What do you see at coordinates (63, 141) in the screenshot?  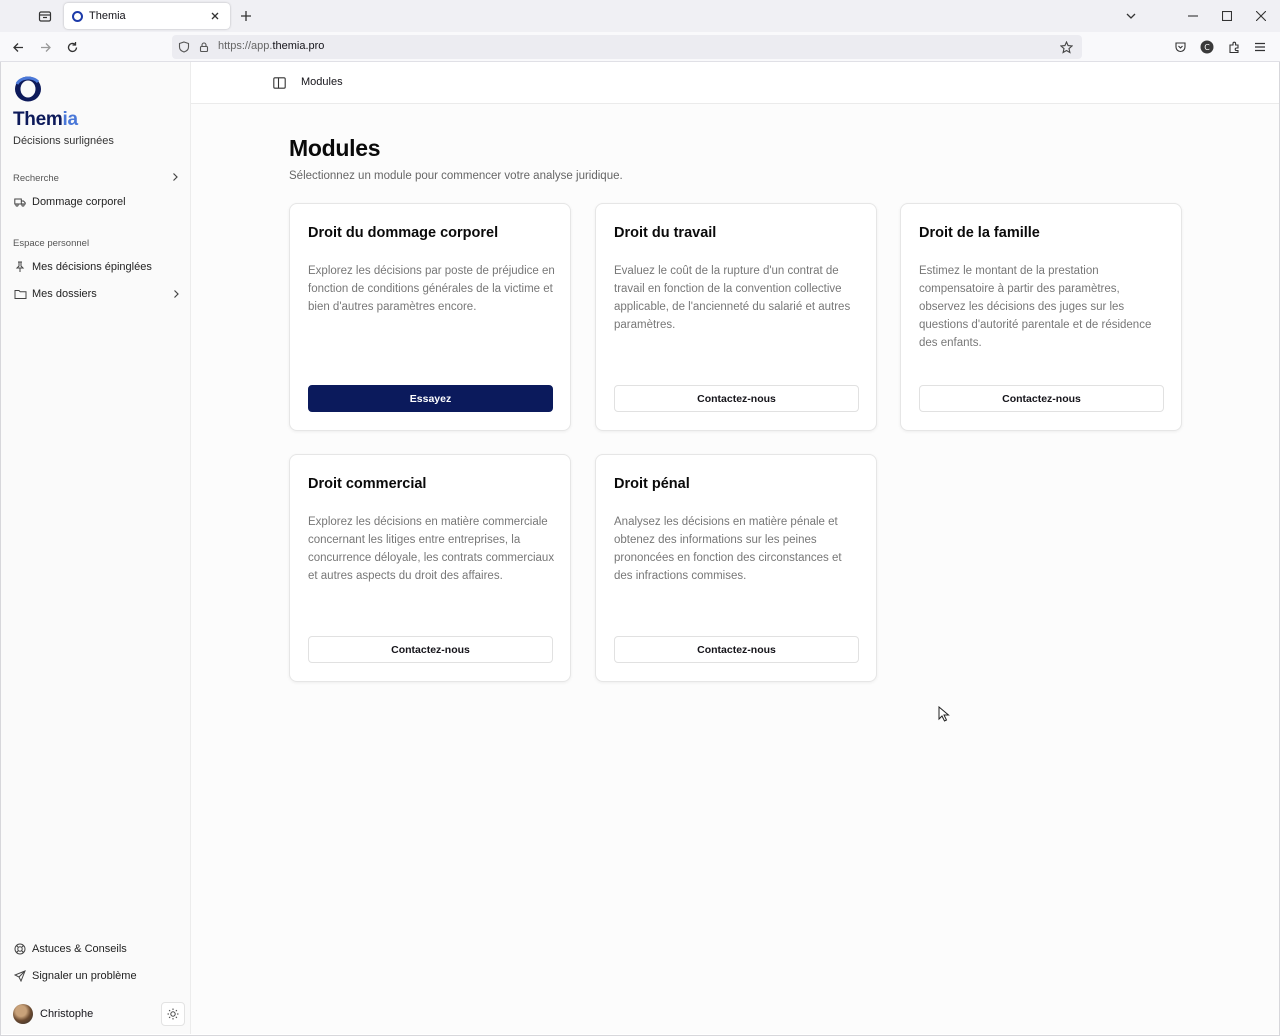 I see `brand-tagline: Décisions surlignées` at bounding box center [63, 141].